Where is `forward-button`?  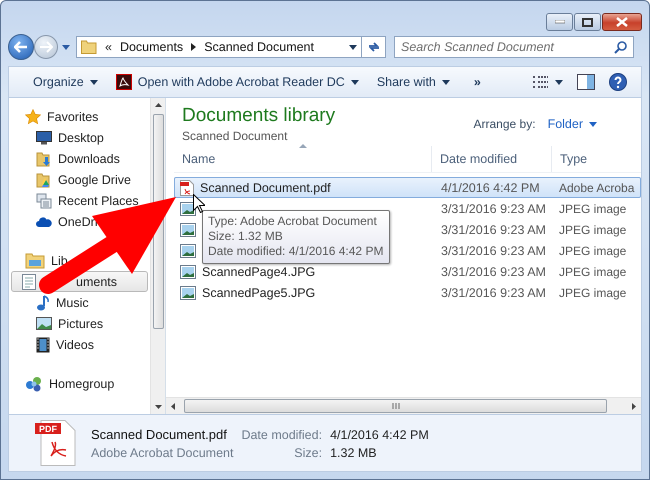
forward-button is located at coordinates (46, 47).